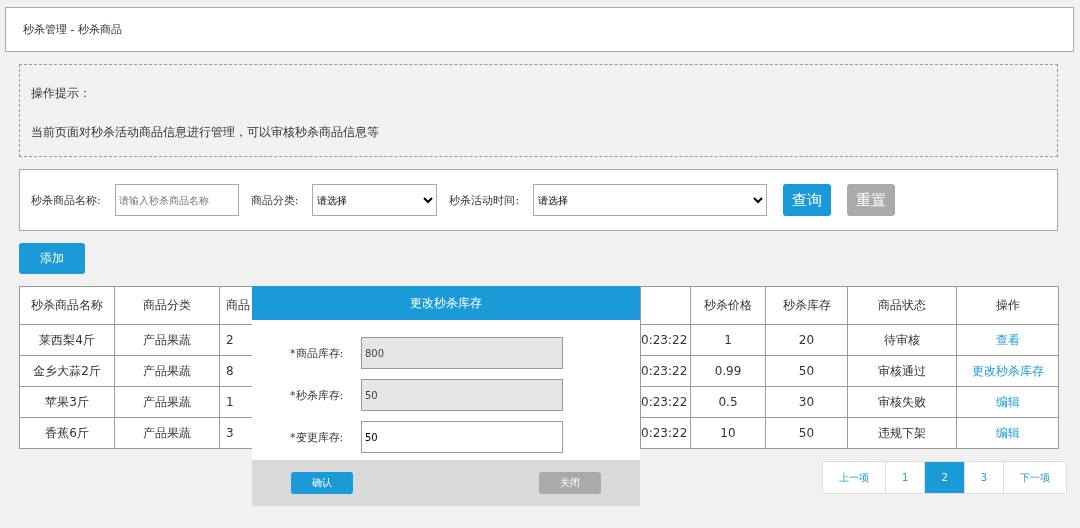  I want to click on filter-label: 秒杀活动时间:, so click(484, 200).